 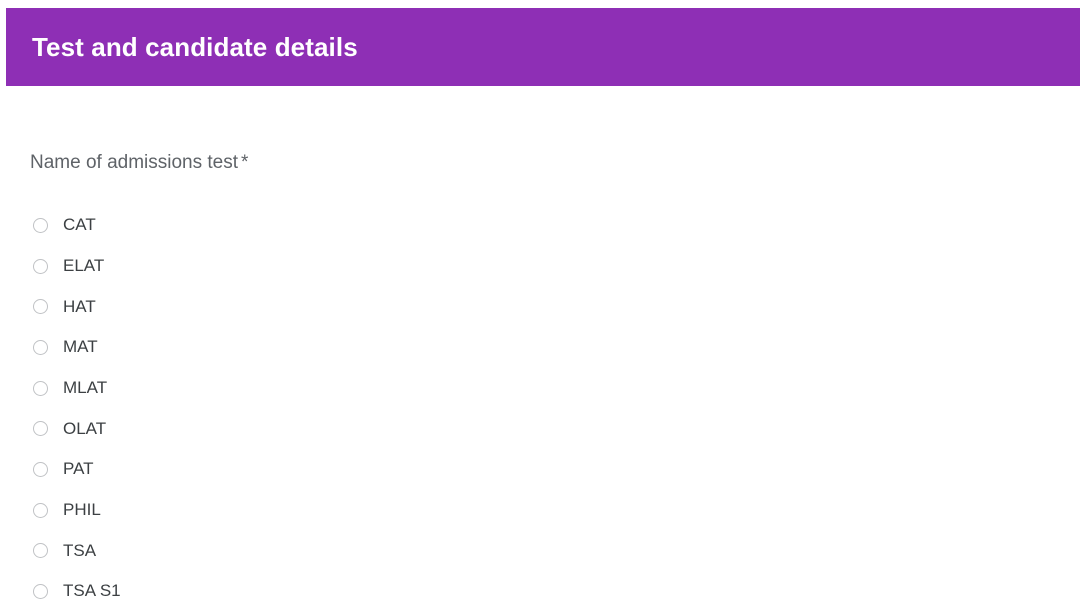 What do you see at coordinates (92, 591) in the screenshot?
I see `radio-option-label: TSA S1` at bounding box center [92, 591].